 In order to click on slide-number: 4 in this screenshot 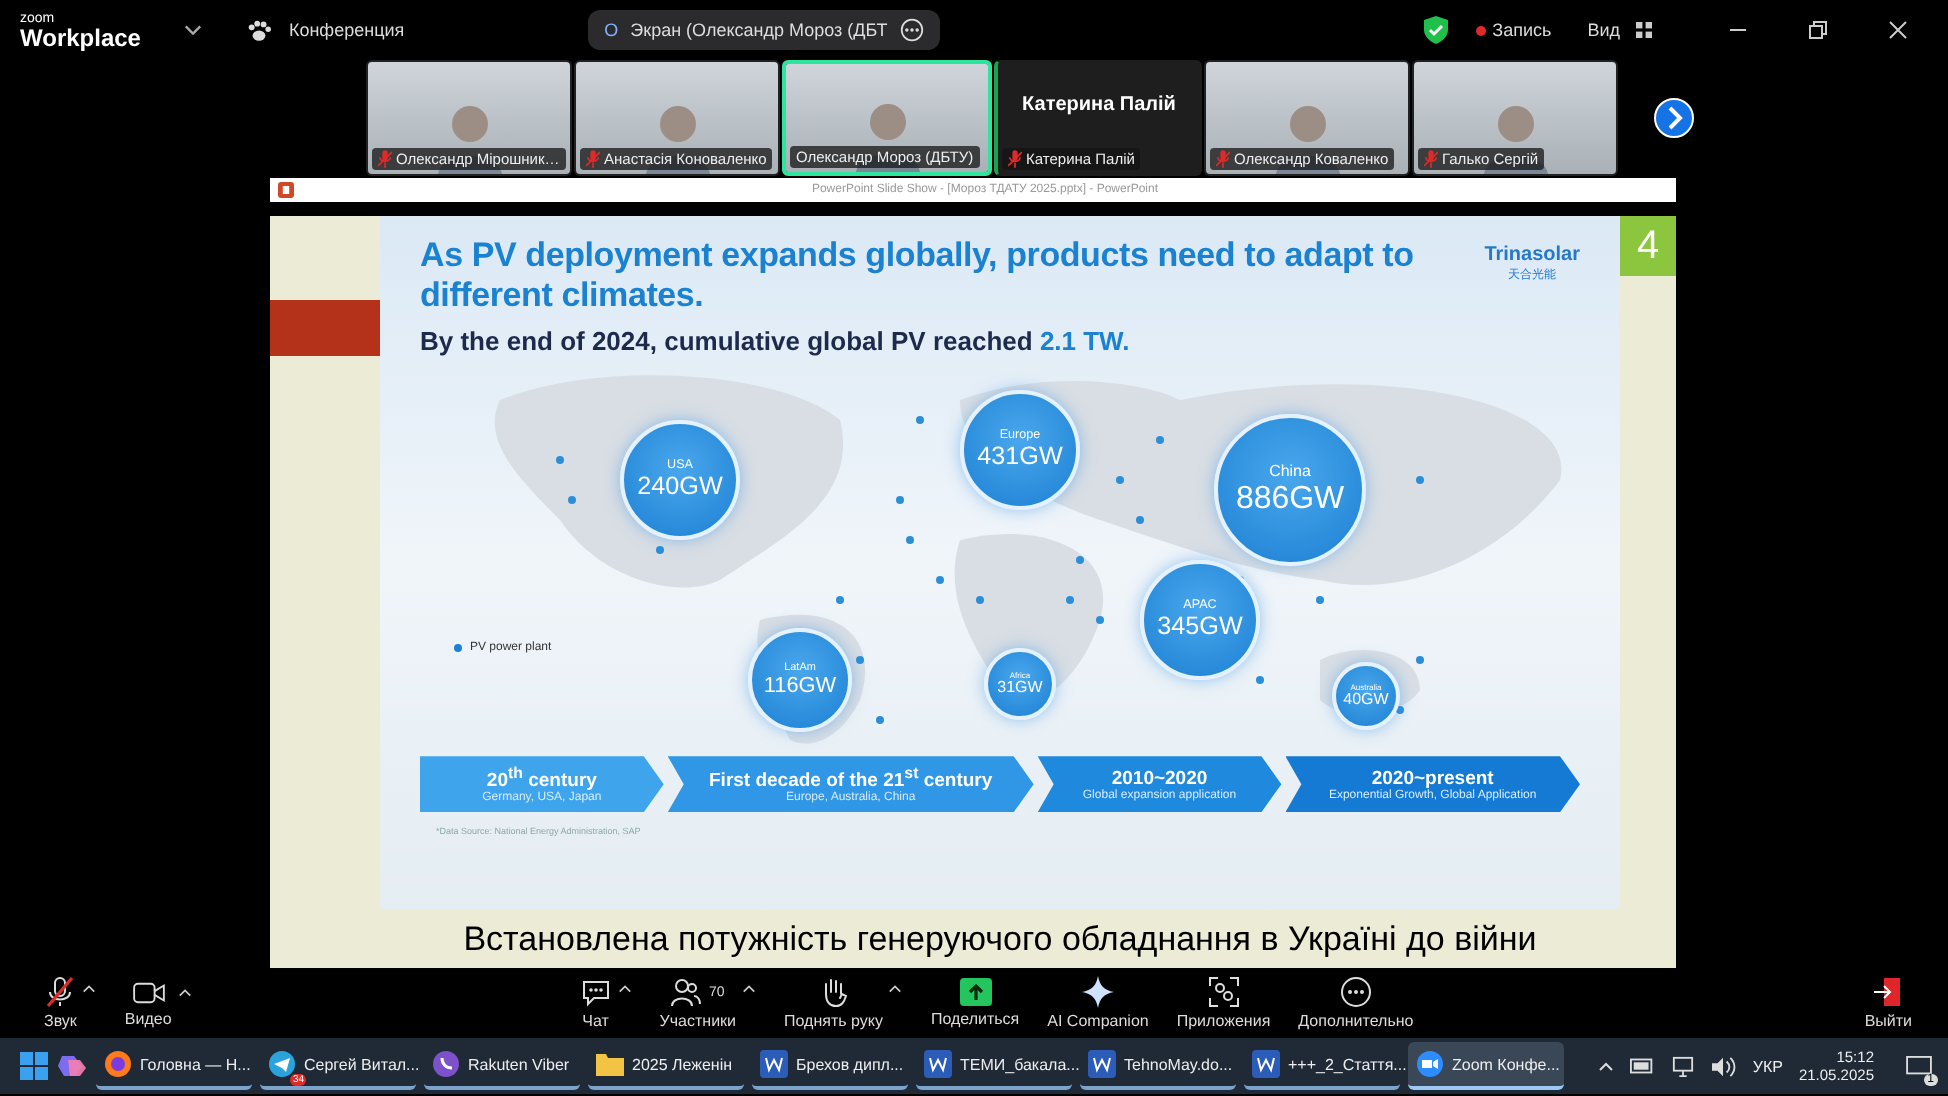, I will do `click(1648, 246)`.